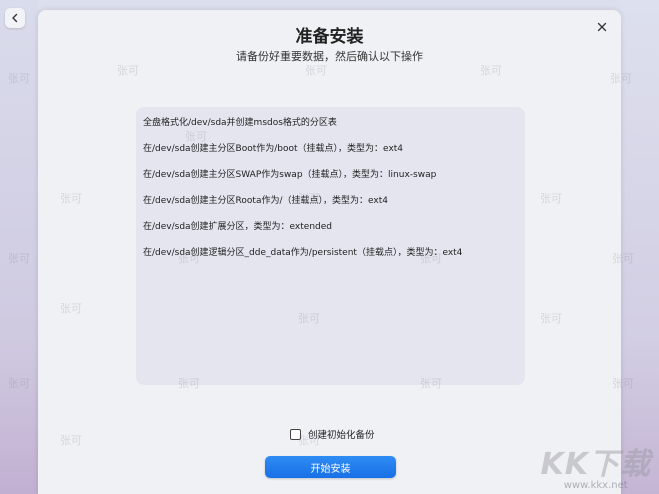 Image resolution: width=659 pixels, height=494 pixels. What do you see at coordinates (273, 149) in the screenshot?
I see `operation-item: 在/dev/sda创建主分区Boot作为/boot（挂载点），类型为：ext4` at bounding box center [273, 149].